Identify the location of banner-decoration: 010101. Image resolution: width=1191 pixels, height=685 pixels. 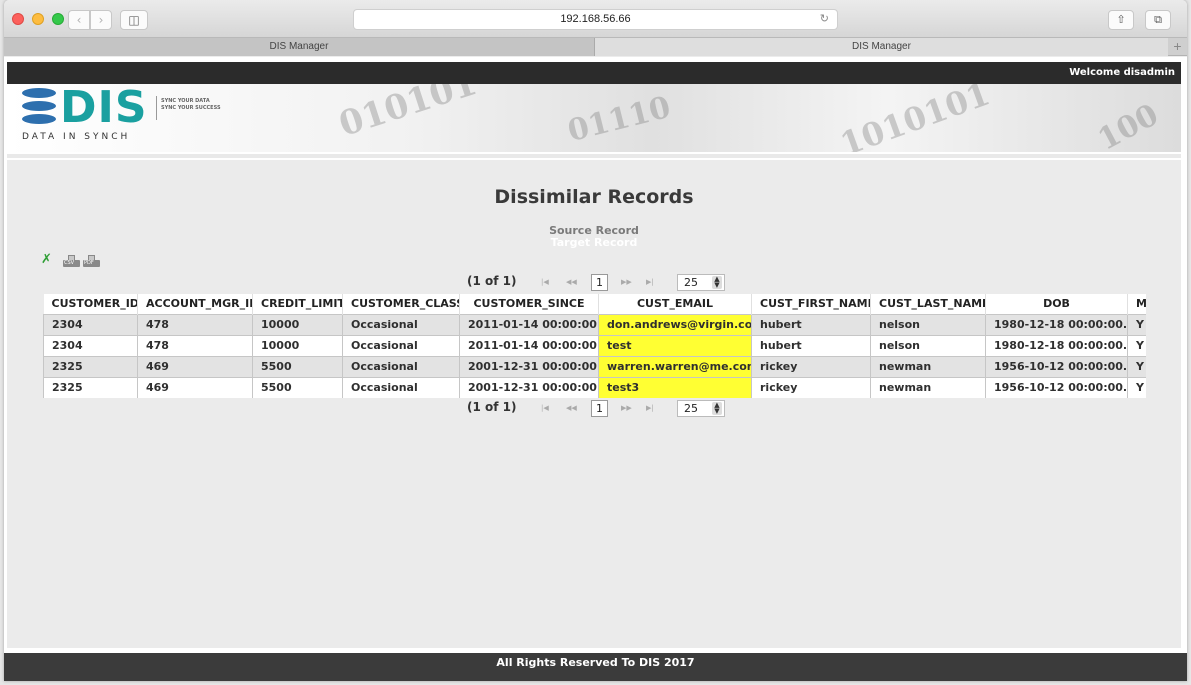
(408, 114).